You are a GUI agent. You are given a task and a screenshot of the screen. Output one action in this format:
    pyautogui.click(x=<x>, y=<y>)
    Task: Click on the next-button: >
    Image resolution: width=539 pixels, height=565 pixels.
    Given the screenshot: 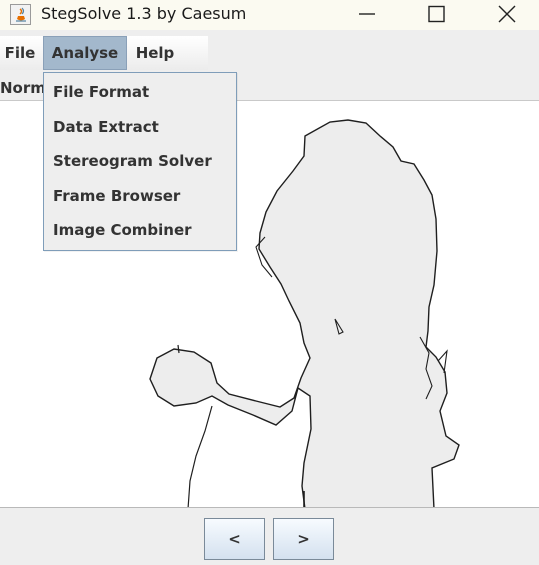 What is the action you would take?
    pyautogui.click(x=303, y=539)
    